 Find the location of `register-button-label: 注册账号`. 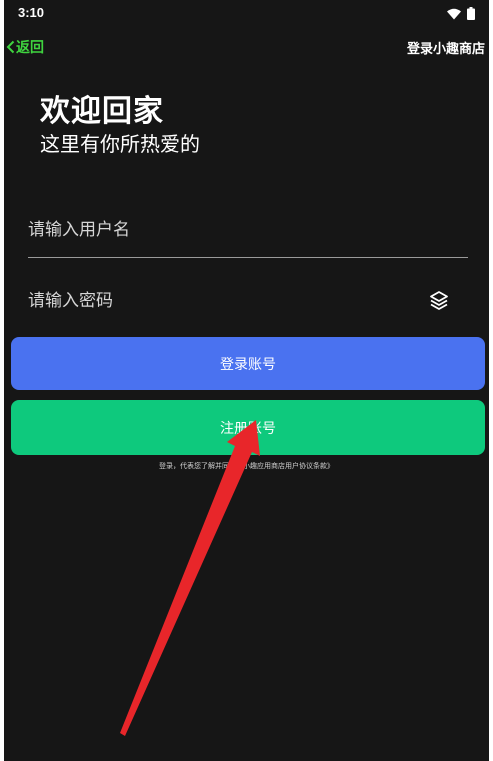

register-button-label: 注册账号 is located at coordinates (248, 428).